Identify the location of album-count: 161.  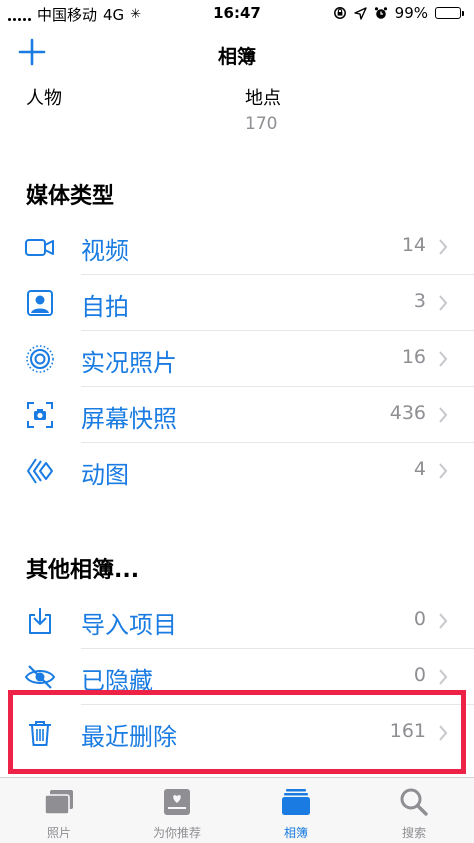
(407, 731).